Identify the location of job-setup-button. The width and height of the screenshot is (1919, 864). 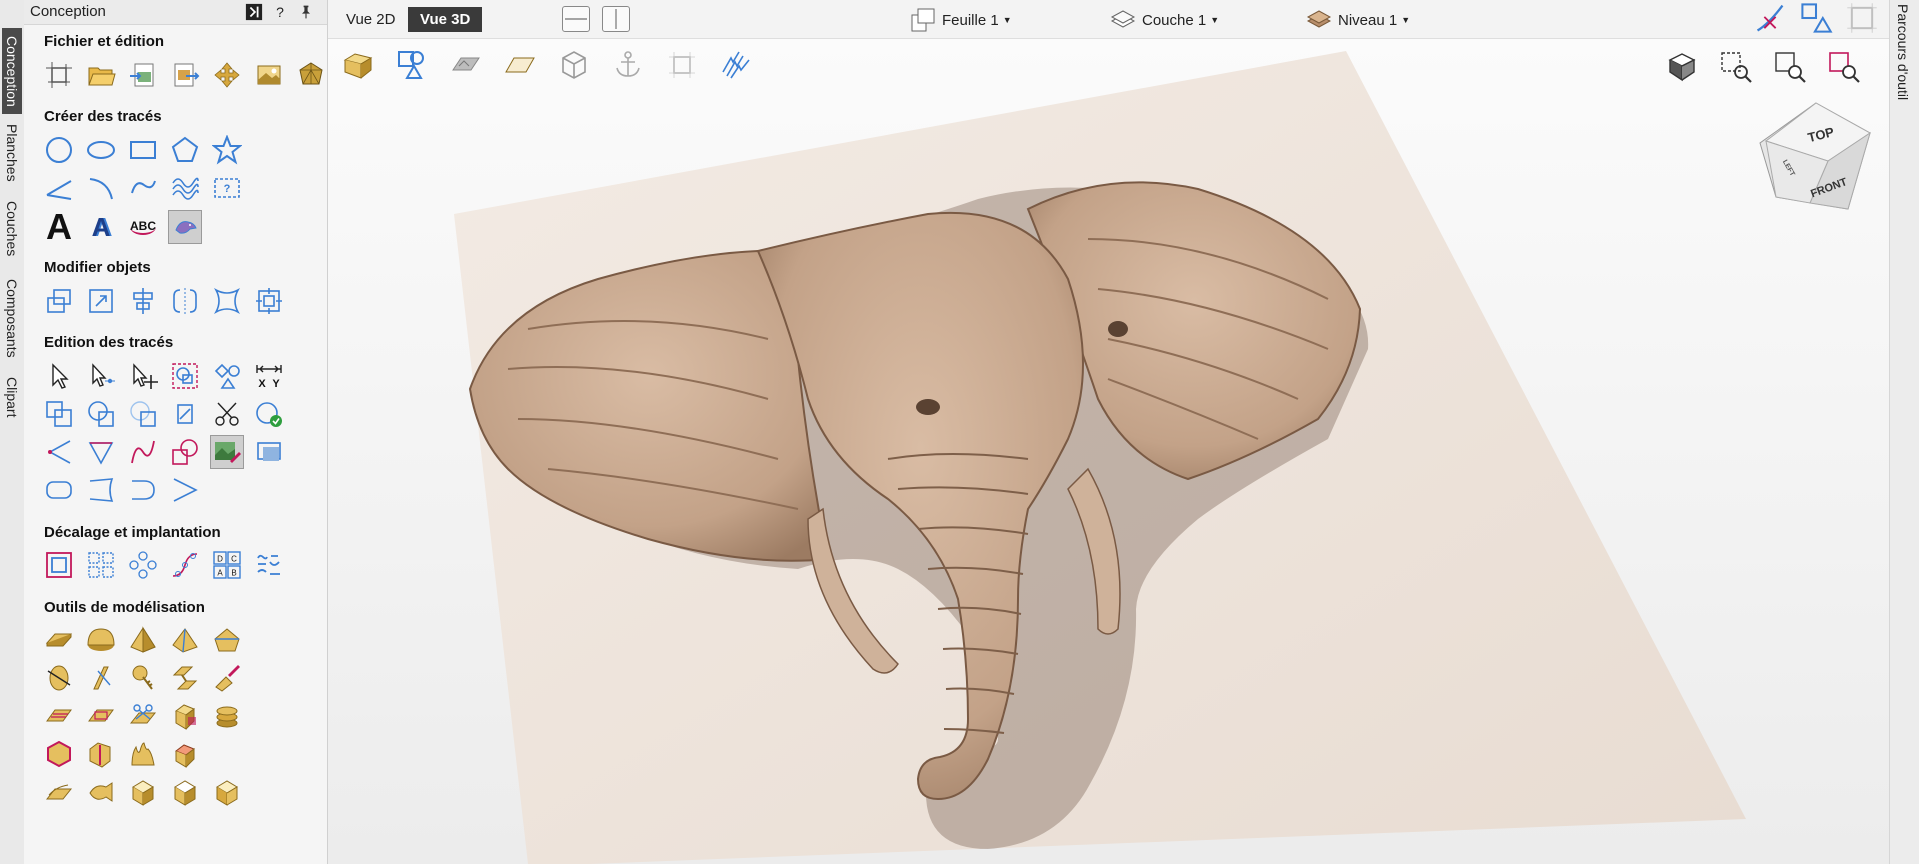
(59, 75).